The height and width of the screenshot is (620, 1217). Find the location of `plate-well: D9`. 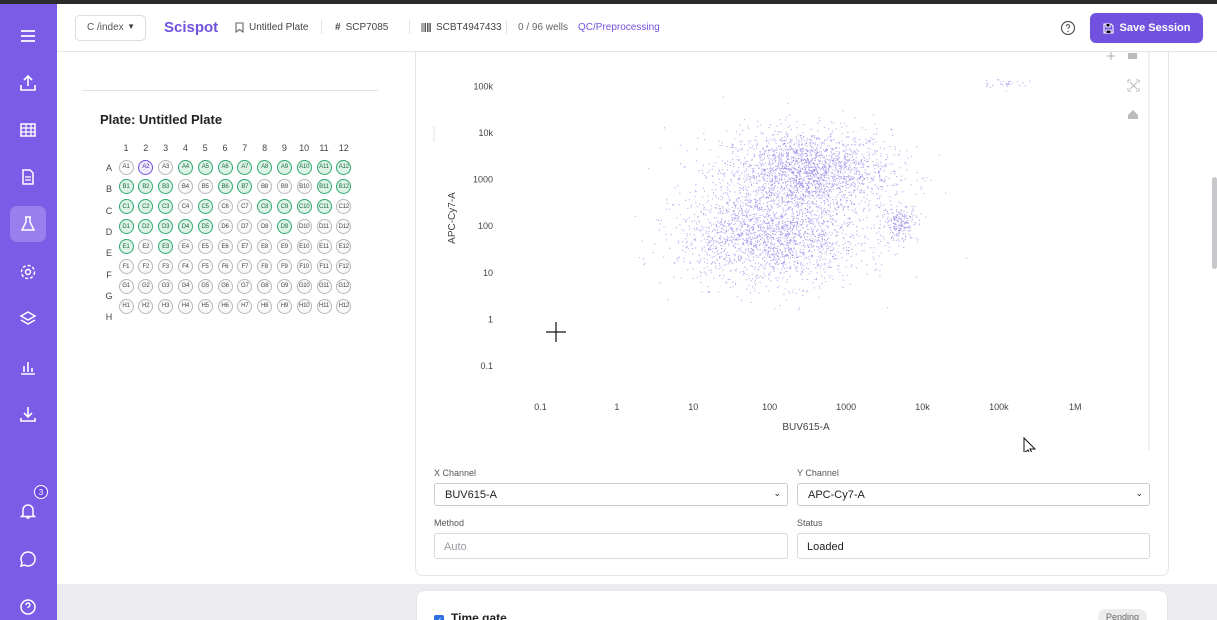

plate-well: D9 is located at coordinates (284, 227).